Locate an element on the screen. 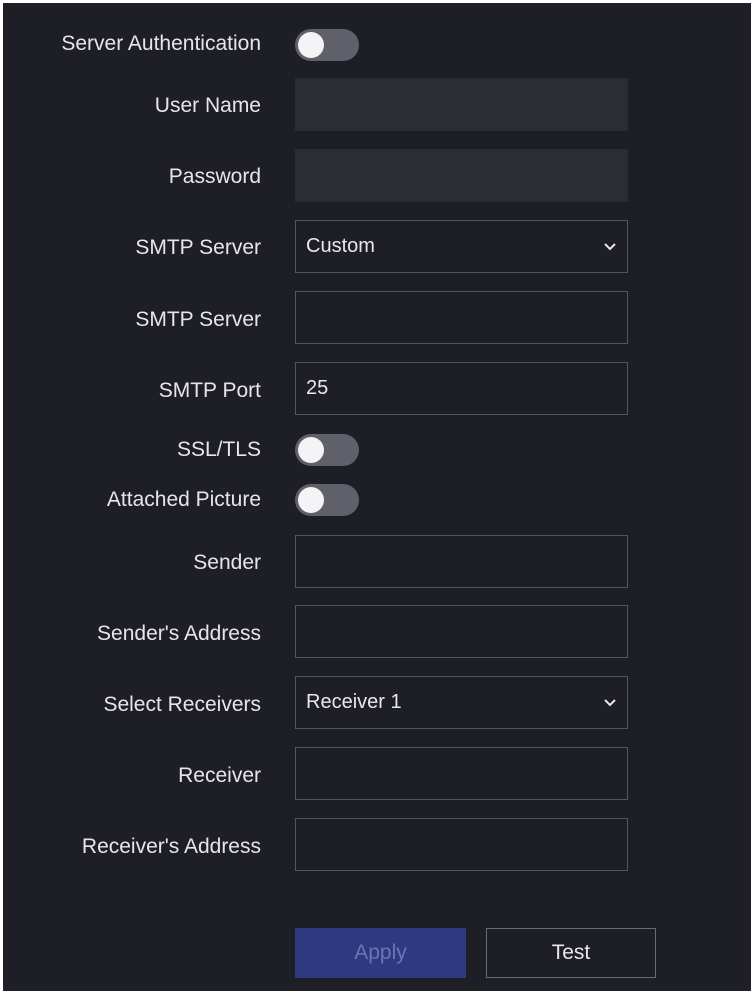 The image size is (754, 994). smtp-port-input is located at coordinates (461, 388).